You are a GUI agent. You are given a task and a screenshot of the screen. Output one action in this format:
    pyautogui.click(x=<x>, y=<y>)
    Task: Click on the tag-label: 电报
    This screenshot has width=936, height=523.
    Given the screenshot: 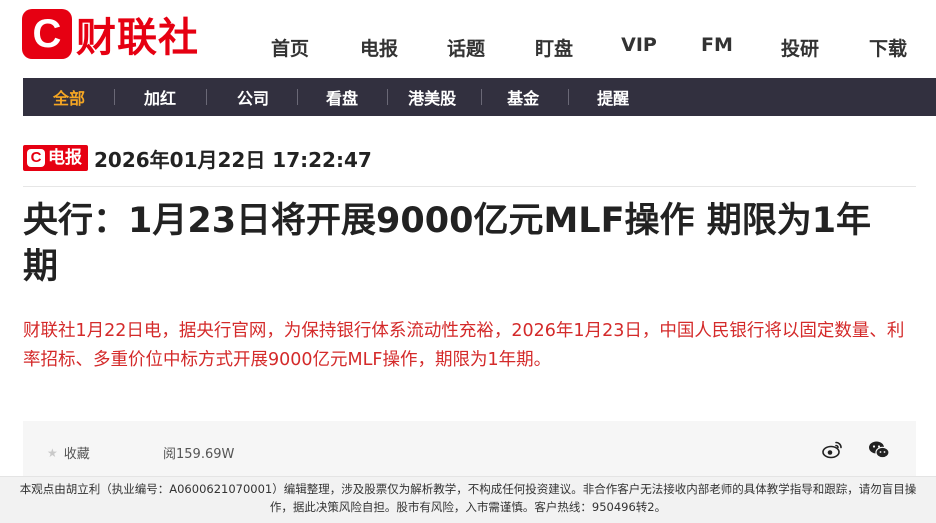 What is the action you would take?
    pyautogui.click(x=65, y=158)
    